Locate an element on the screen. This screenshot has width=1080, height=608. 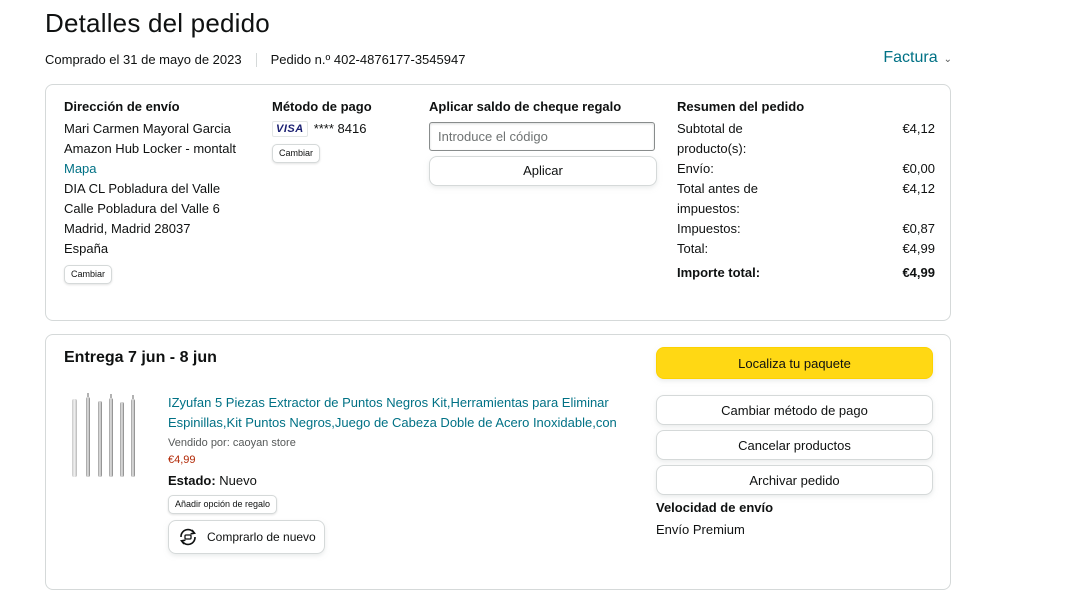
totals-value: €4,99 is located at coordinates (918, 248).